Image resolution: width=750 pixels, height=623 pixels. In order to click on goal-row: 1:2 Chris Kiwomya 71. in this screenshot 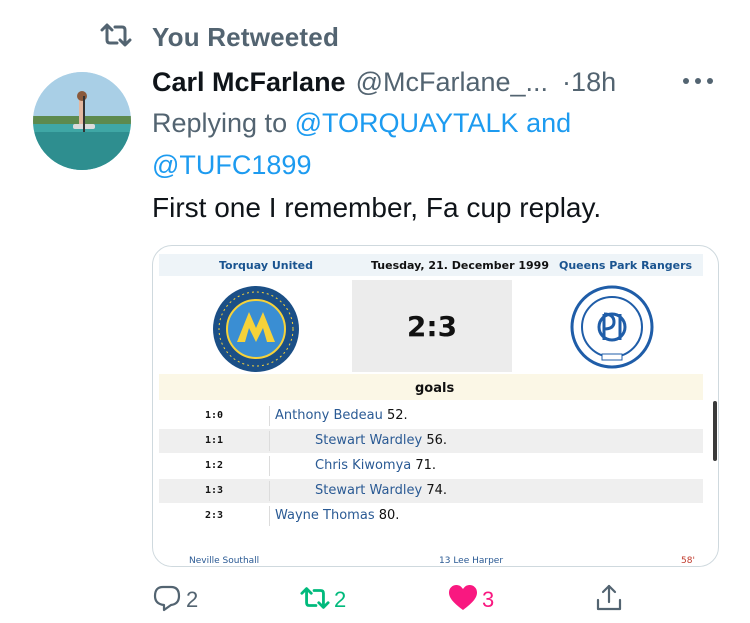, I will do `click(431, 466)`.